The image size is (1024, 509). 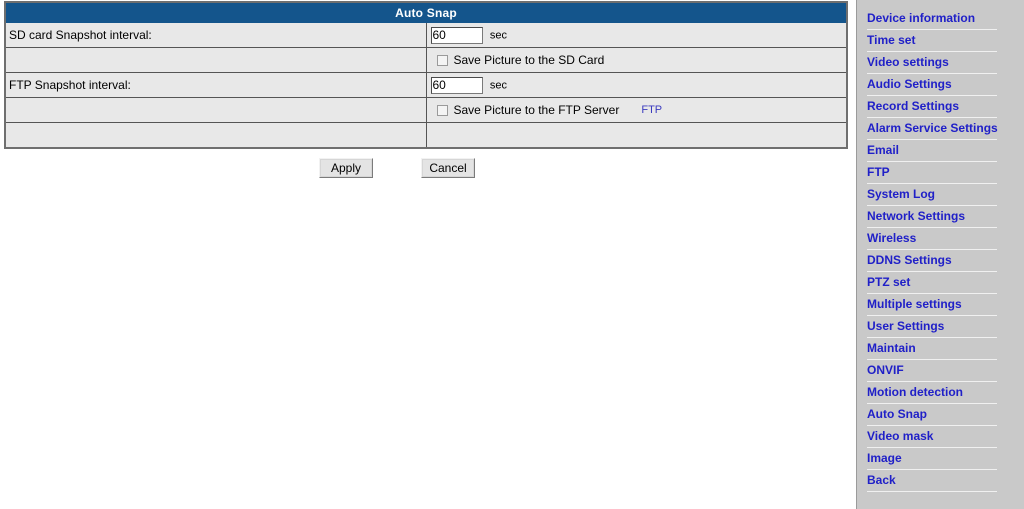 What do you see at coordinates (932, 173) in the screenshot?
I see `sidebar-item-ftp: FTP` at bounding box center [932, 173].